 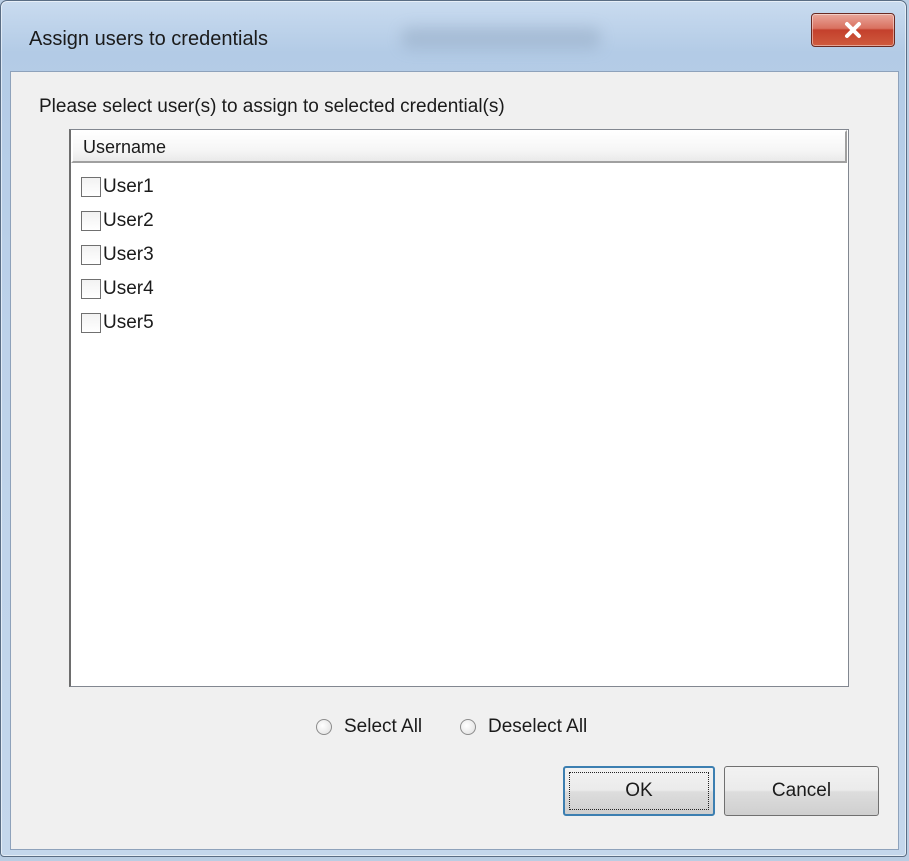 I want to click on list-item: User4, so click(x=117, y=289).